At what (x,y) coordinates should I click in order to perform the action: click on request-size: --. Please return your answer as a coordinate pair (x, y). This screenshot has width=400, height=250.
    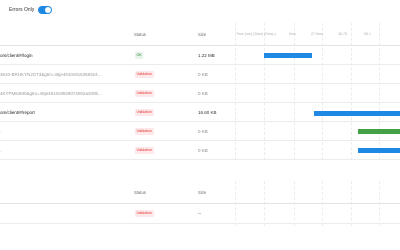
    Looking at the image, I should click on (199, 213).